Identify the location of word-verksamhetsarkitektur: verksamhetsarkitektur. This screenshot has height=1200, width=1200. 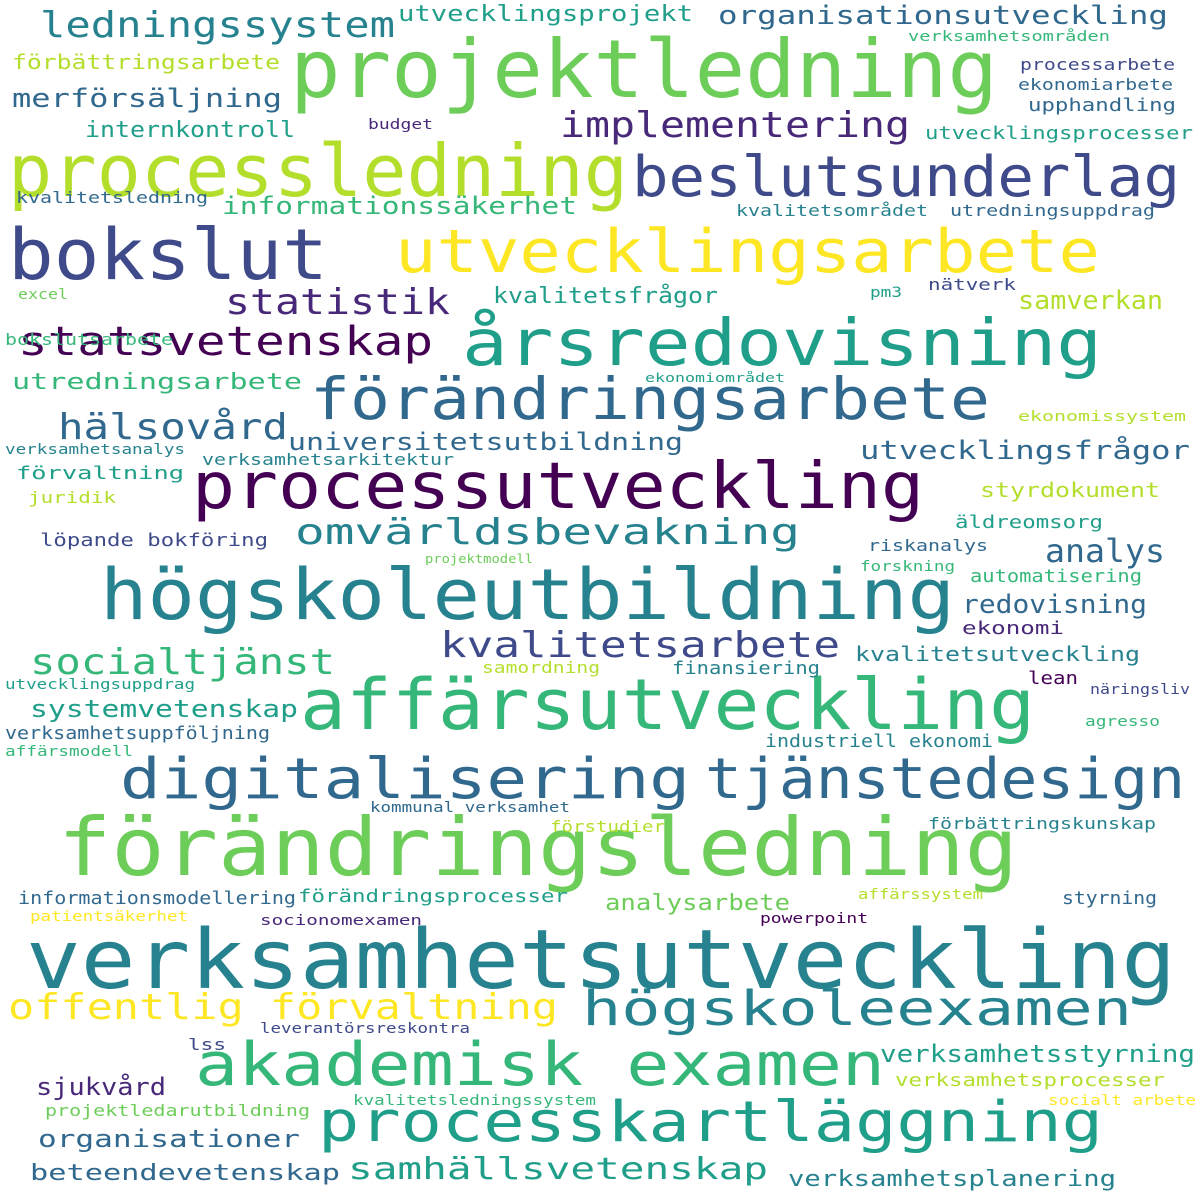
(328, 459).